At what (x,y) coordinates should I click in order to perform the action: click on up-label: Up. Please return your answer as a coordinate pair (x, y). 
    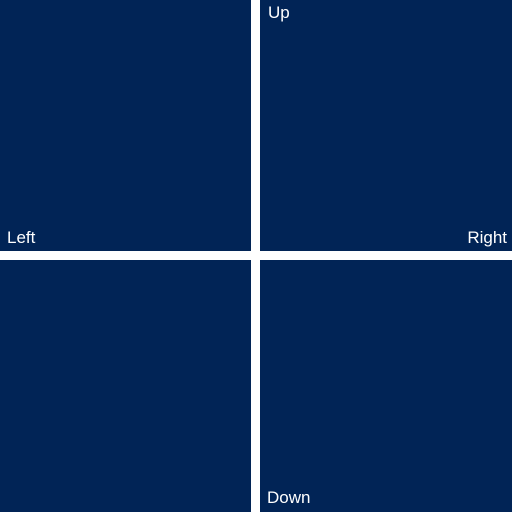
    Looking at the image, I should click on (279, 12).